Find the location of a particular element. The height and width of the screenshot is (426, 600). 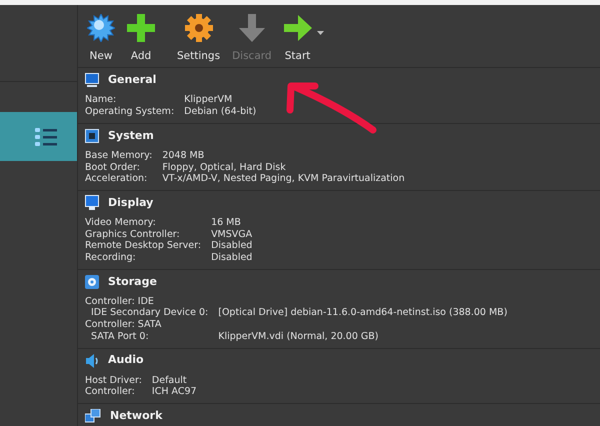

detail-label: IDE Secondary Device 0: is located at coordinates (149, 313).